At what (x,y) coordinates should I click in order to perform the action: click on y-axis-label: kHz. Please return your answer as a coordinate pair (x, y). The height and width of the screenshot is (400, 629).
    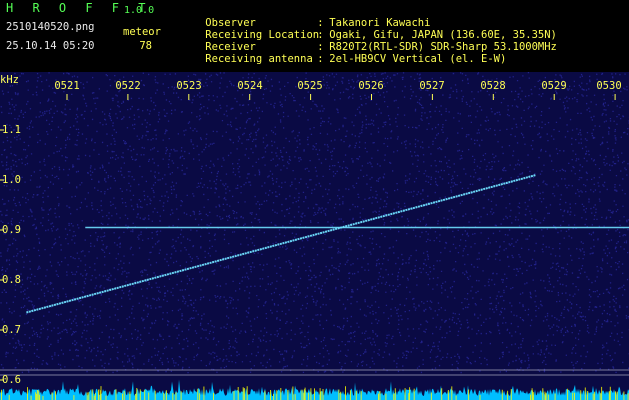
    Looking at the image, I should click on (9, 80).